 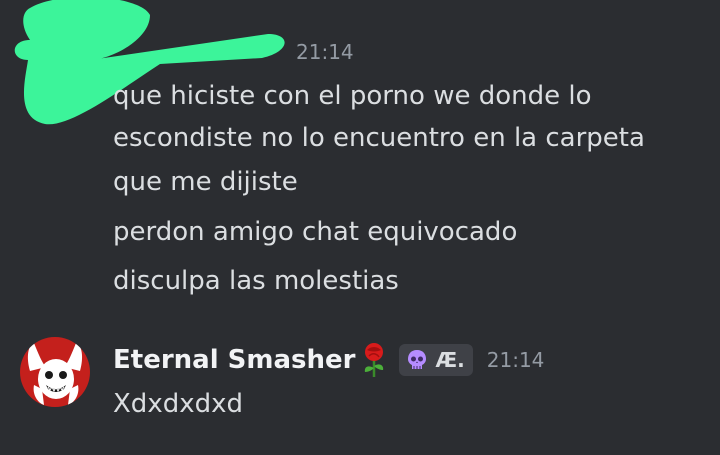 I want to click on message-header: Eternal Smasher Æ. 21:14, so click(x=328, y=360).